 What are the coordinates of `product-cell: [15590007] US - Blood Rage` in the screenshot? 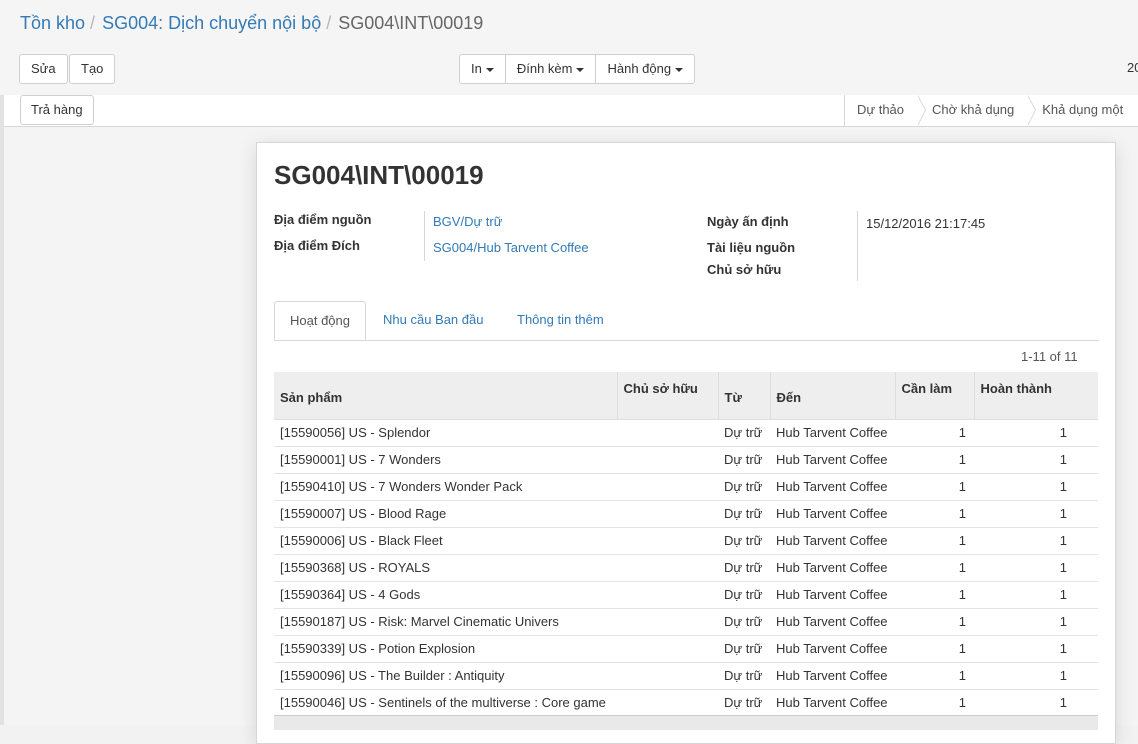 It's located at (445, 514).